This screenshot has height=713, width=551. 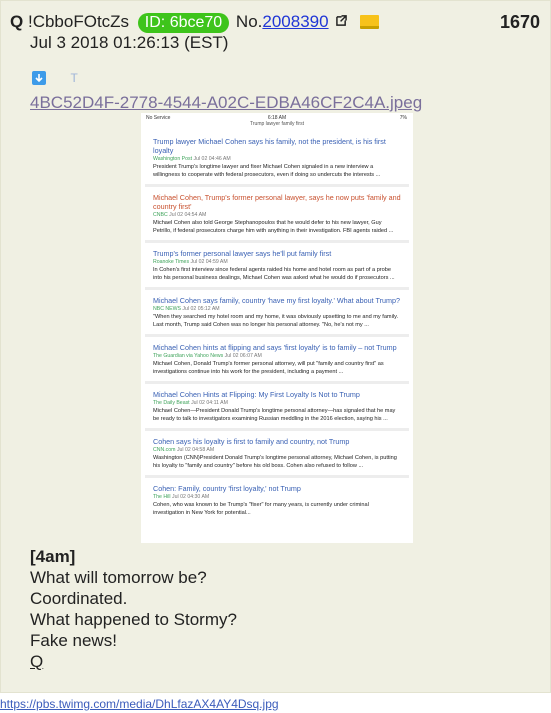 I want to click on result-time: Jul 02 04:58 AM, so click(x=195, y=450).